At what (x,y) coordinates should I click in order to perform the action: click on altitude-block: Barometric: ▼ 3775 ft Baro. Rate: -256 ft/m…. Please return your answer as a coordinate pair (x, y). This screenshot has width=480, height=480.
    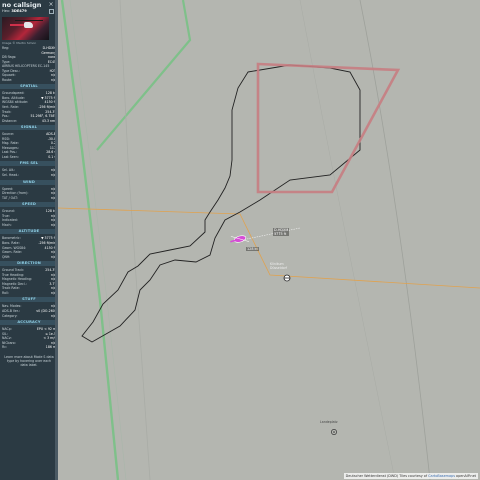
    Looking at the image, I should click on (29, 247).